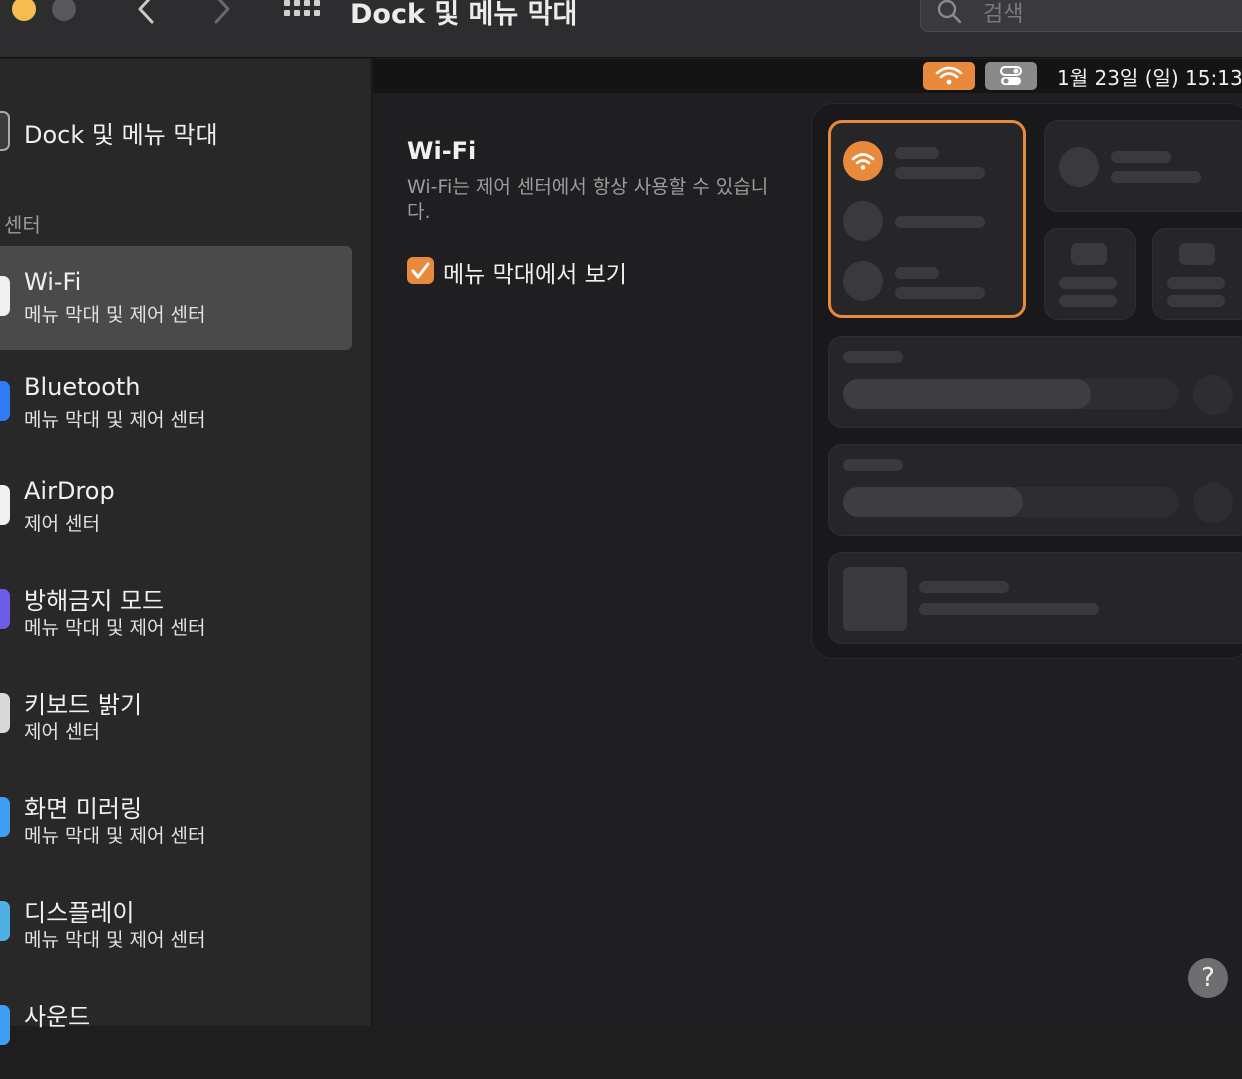  Describe the element at coordinates (57, 1017) in the screenshot. I see `sidebar-item-label: 사운드` at that location.